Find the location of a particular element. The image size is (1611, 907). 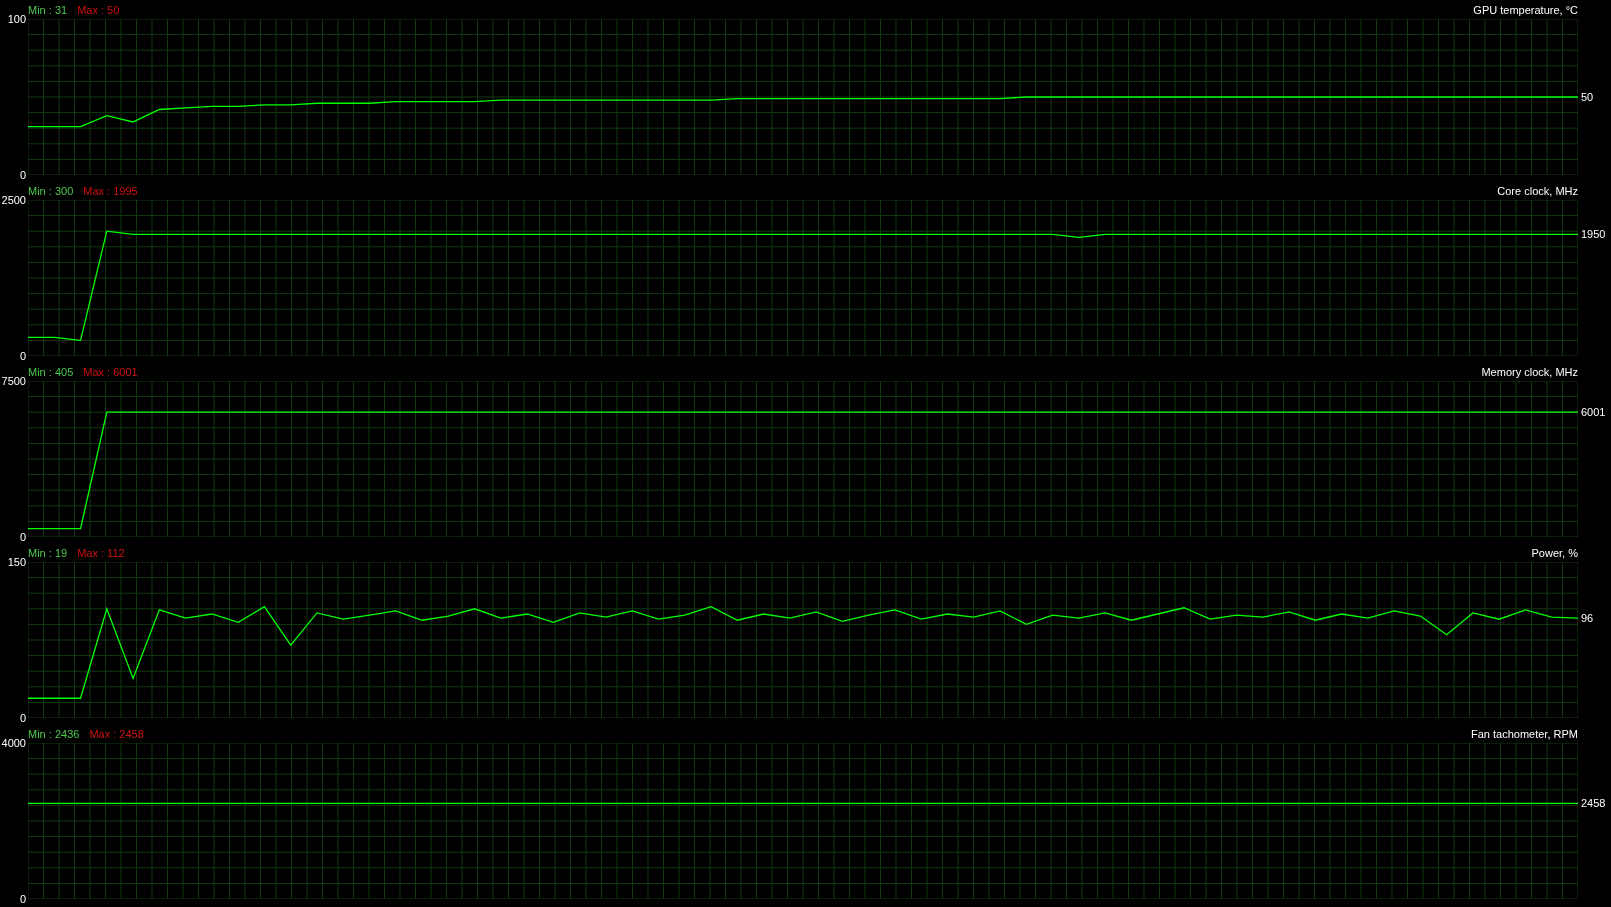

max-reading: Max : 1995 is located at coordinates (110, 190).